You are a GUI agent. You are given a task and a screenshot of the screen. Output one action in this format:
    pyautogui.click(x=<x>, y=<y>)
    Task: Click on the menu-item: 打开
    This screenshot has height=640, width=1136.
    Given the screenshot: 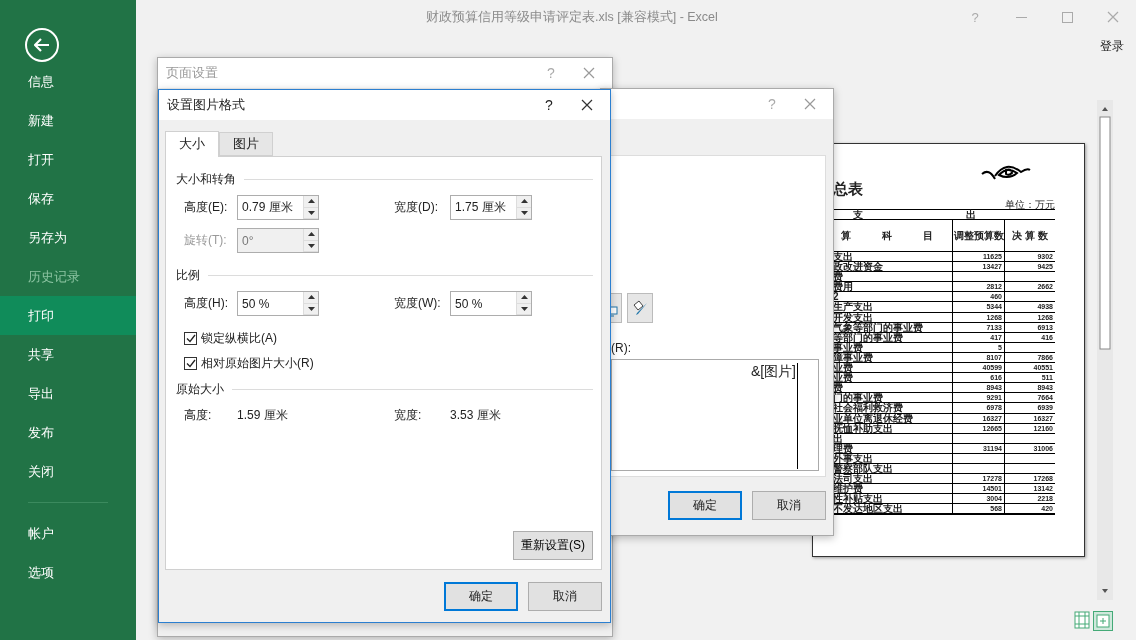 What is the action you would take?
    pyautogui.click(x=68, y=159)
    